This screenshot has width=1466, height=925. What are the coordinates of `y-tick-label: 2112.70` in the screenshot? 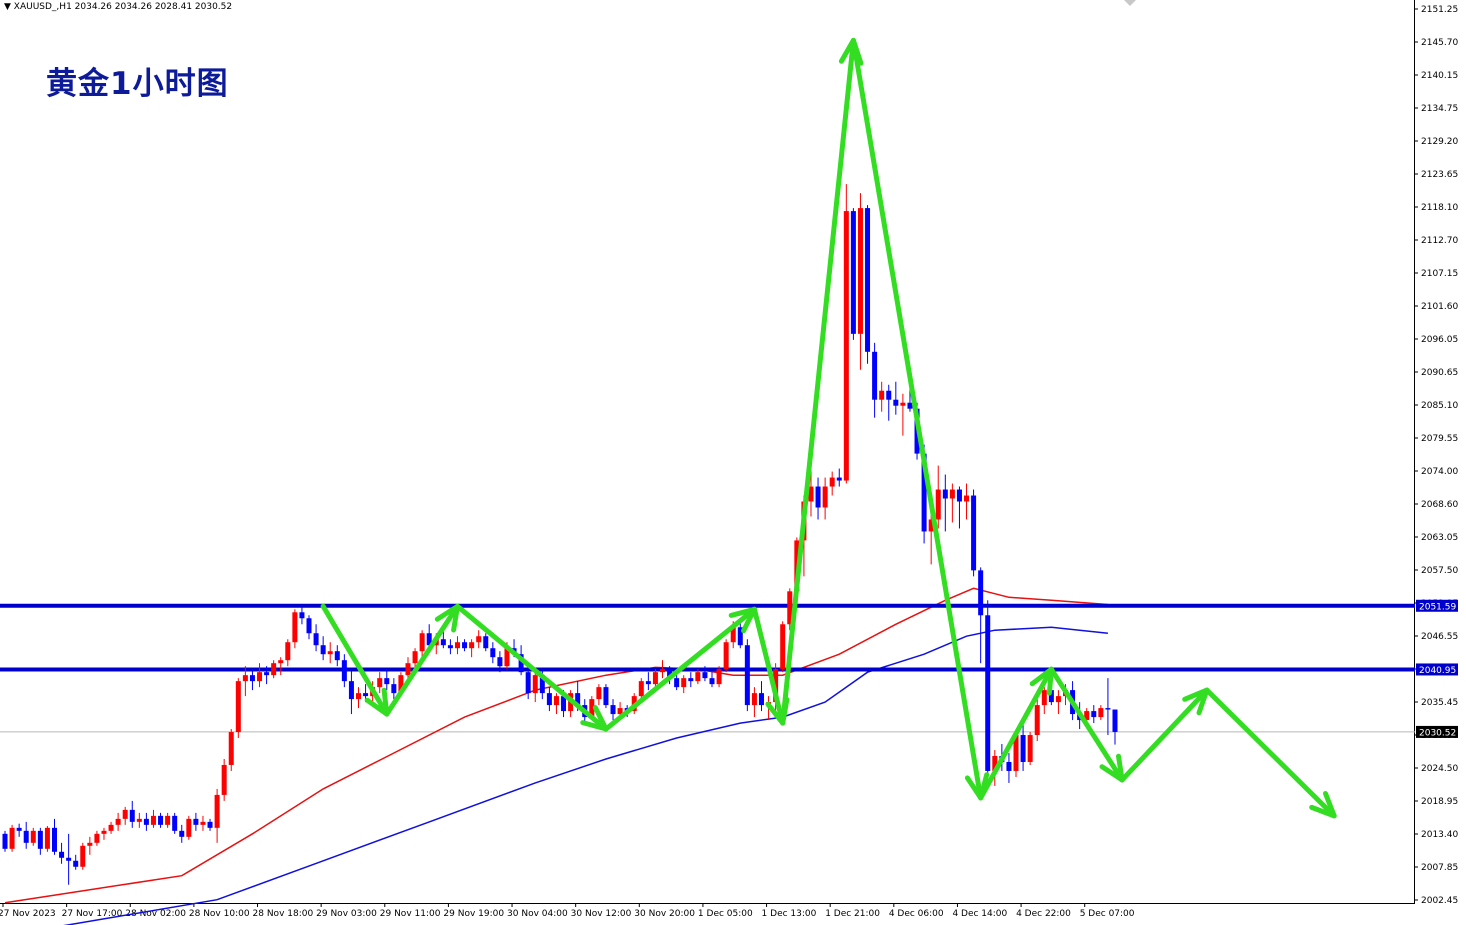 It's located at (1439, 241).